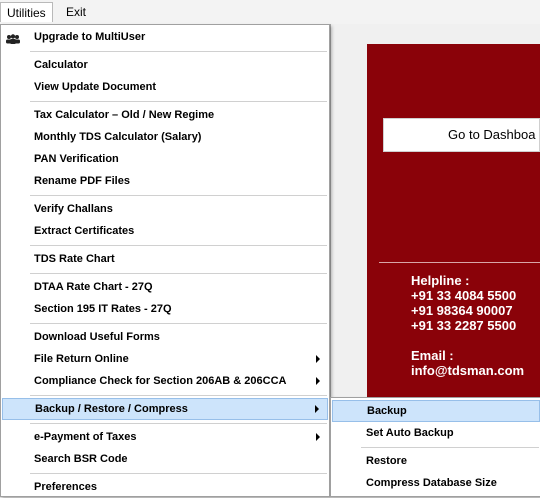  What do you see at coordinates (464, 295) in the screenshot?
I see `helpline-phone-1: +91 33 4084 5500` at bounding box center [464, 295].